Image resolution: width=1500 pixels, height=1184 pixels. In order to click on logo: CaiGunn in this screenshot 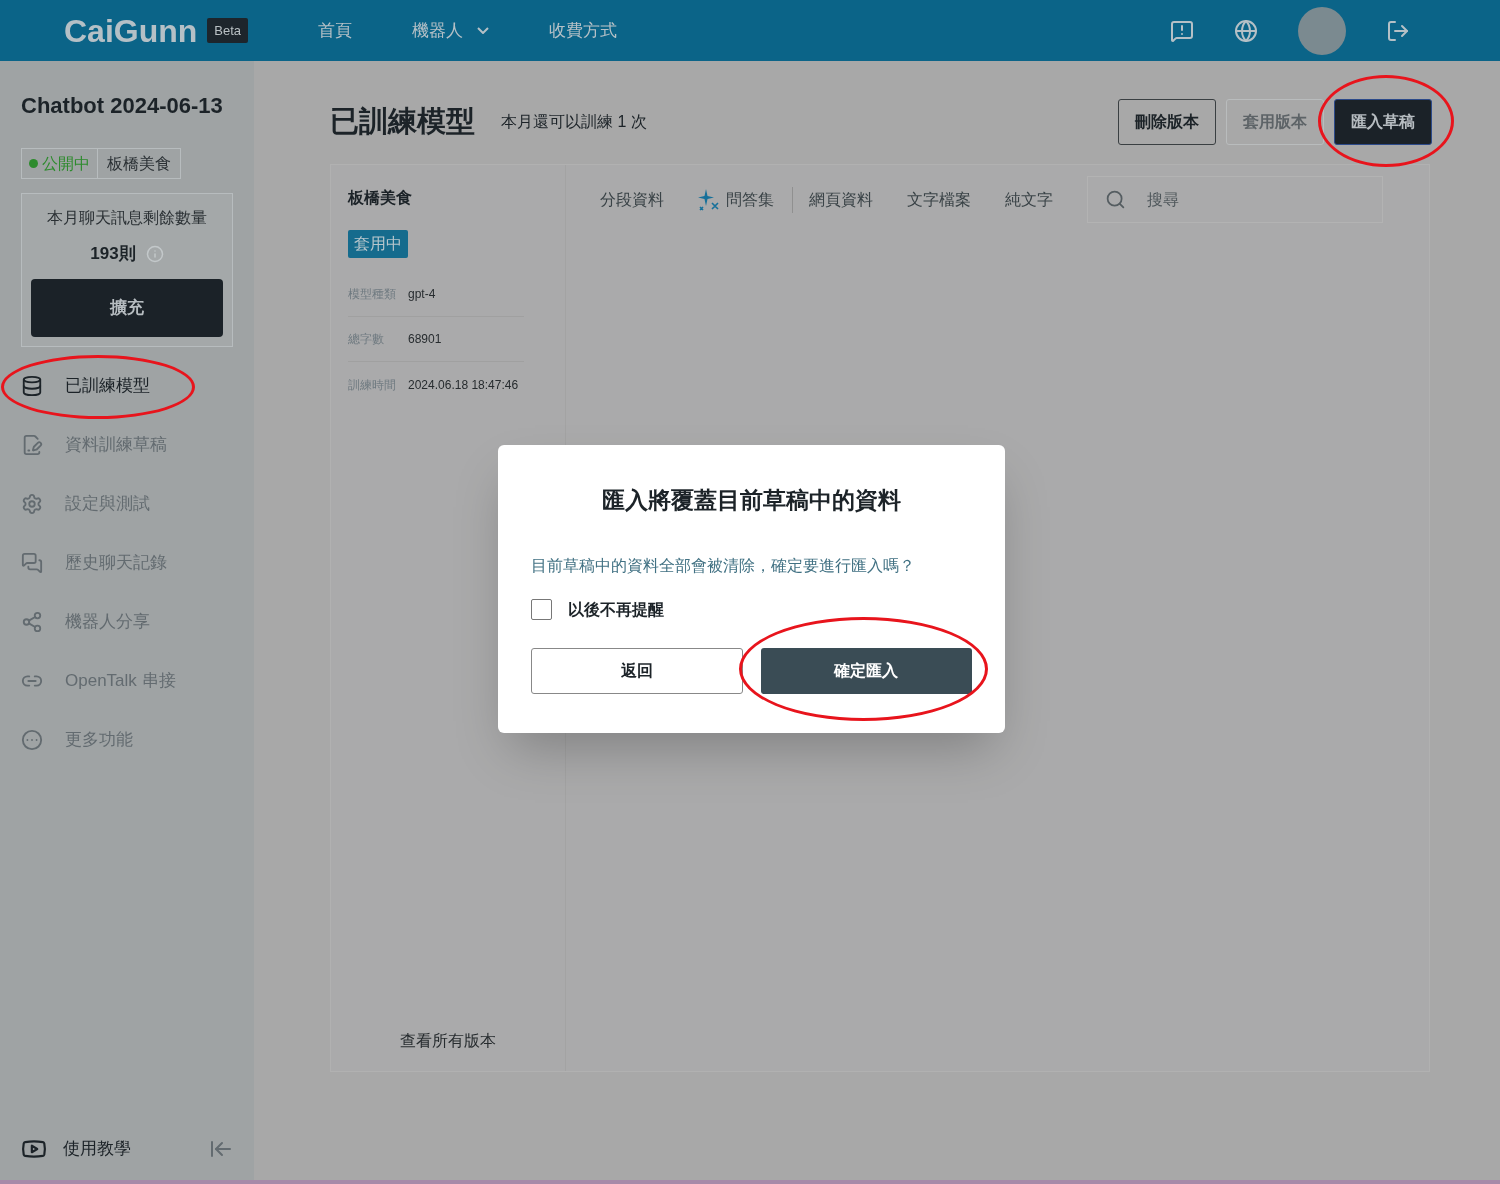, I will do `click(131, 30)`.